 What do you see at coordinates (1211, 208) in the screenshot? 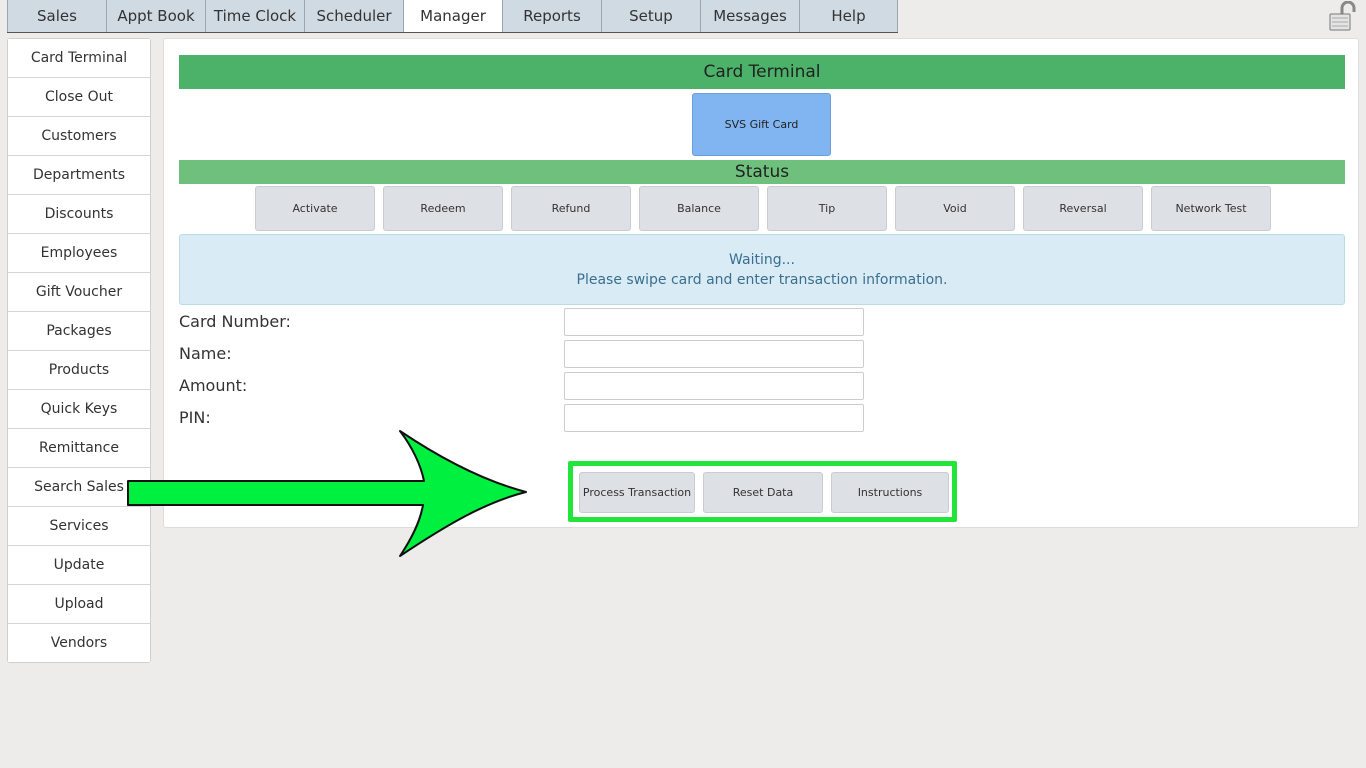
I see `network-test-button: Network Test` at bounding box center [1211, 208].